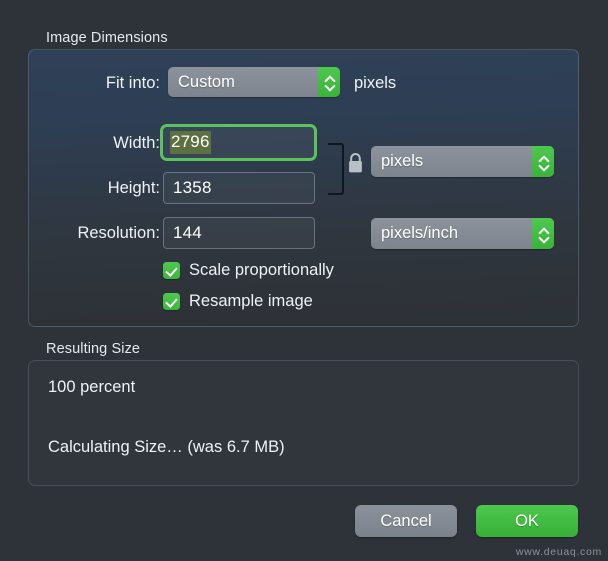 This screenshot has width=608, height=561. I want to click on dimension-link-bracket, so click(336, 169).